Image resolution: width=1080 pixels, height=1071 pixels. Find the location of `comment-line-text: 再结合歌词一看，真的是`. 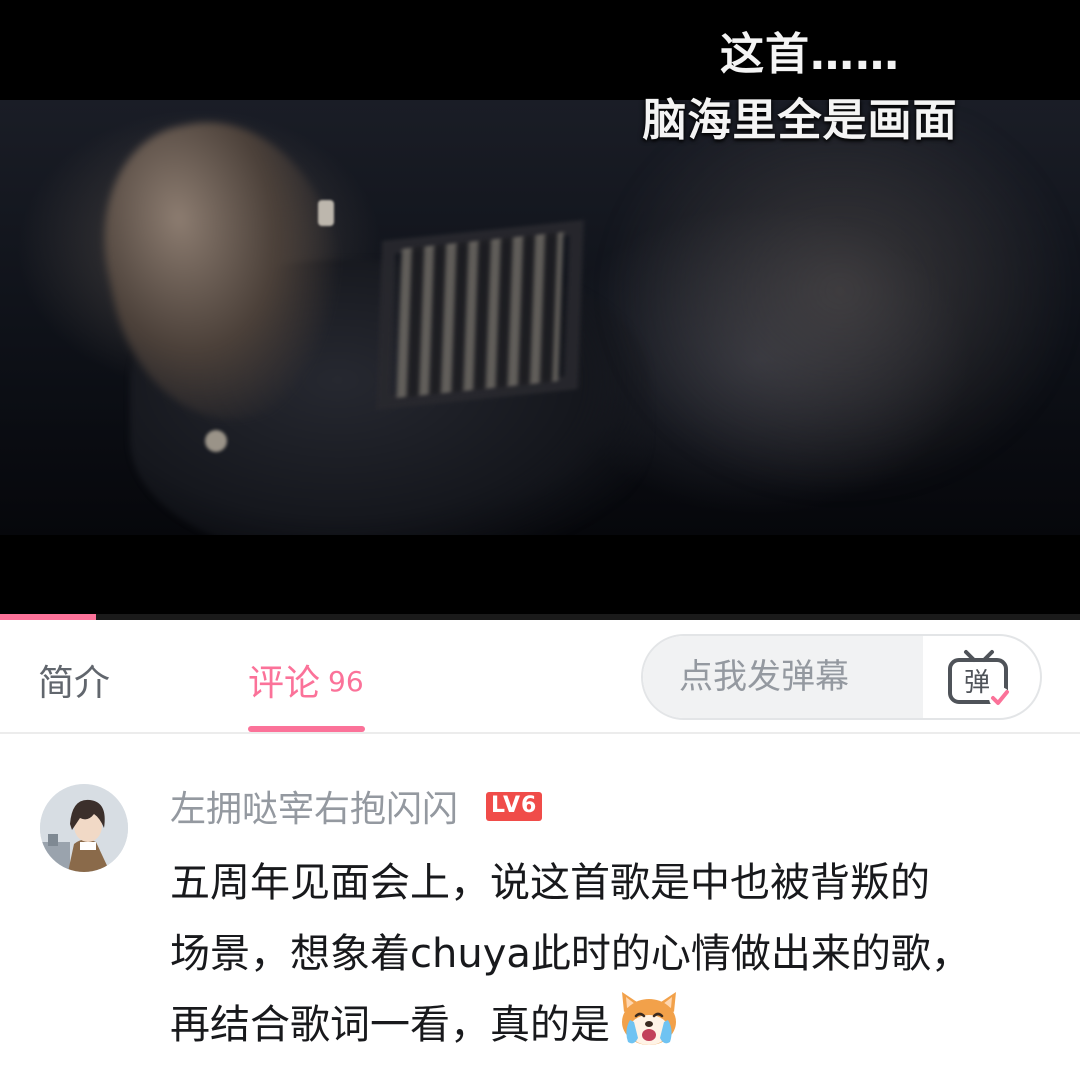

comment-line-text: 再结合歌词一看，真的是 is located at coordinates (390, 1025).